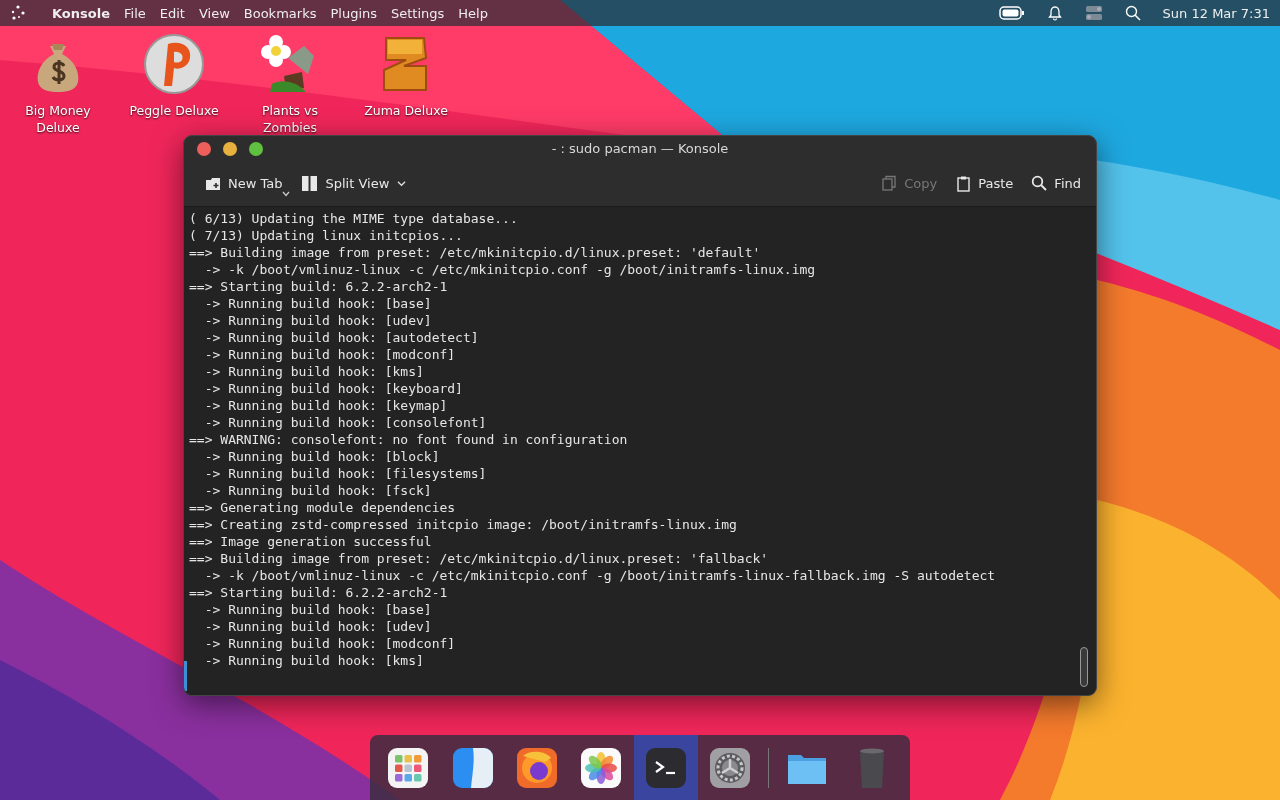 The height and width of the screenshot is (800, 1280). I want to click on terminal-line: -> -k /boot/vmlinuz-linux -c /etc/mkinitcpio.conf -g /boot/initramfs-linux-fallback.img -S autodetect, so click(600, 575).